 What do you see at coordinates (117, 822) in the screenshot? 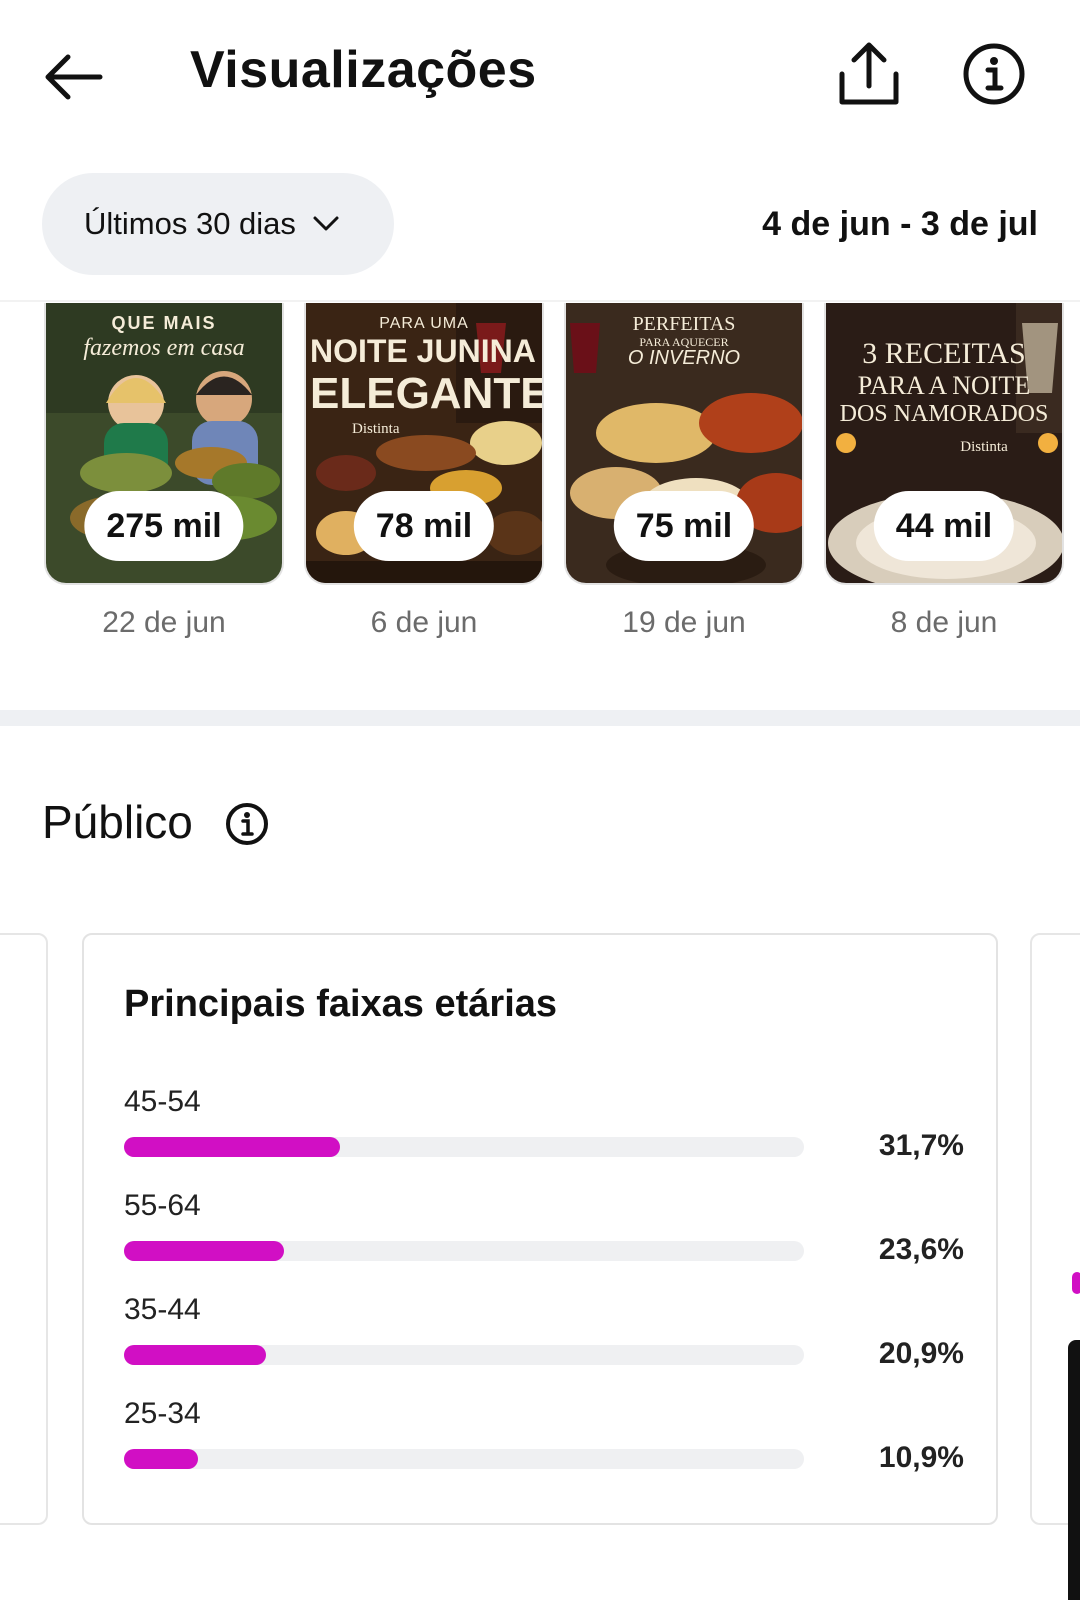
I see `section-title: Público` at bounding box center [117, 822].